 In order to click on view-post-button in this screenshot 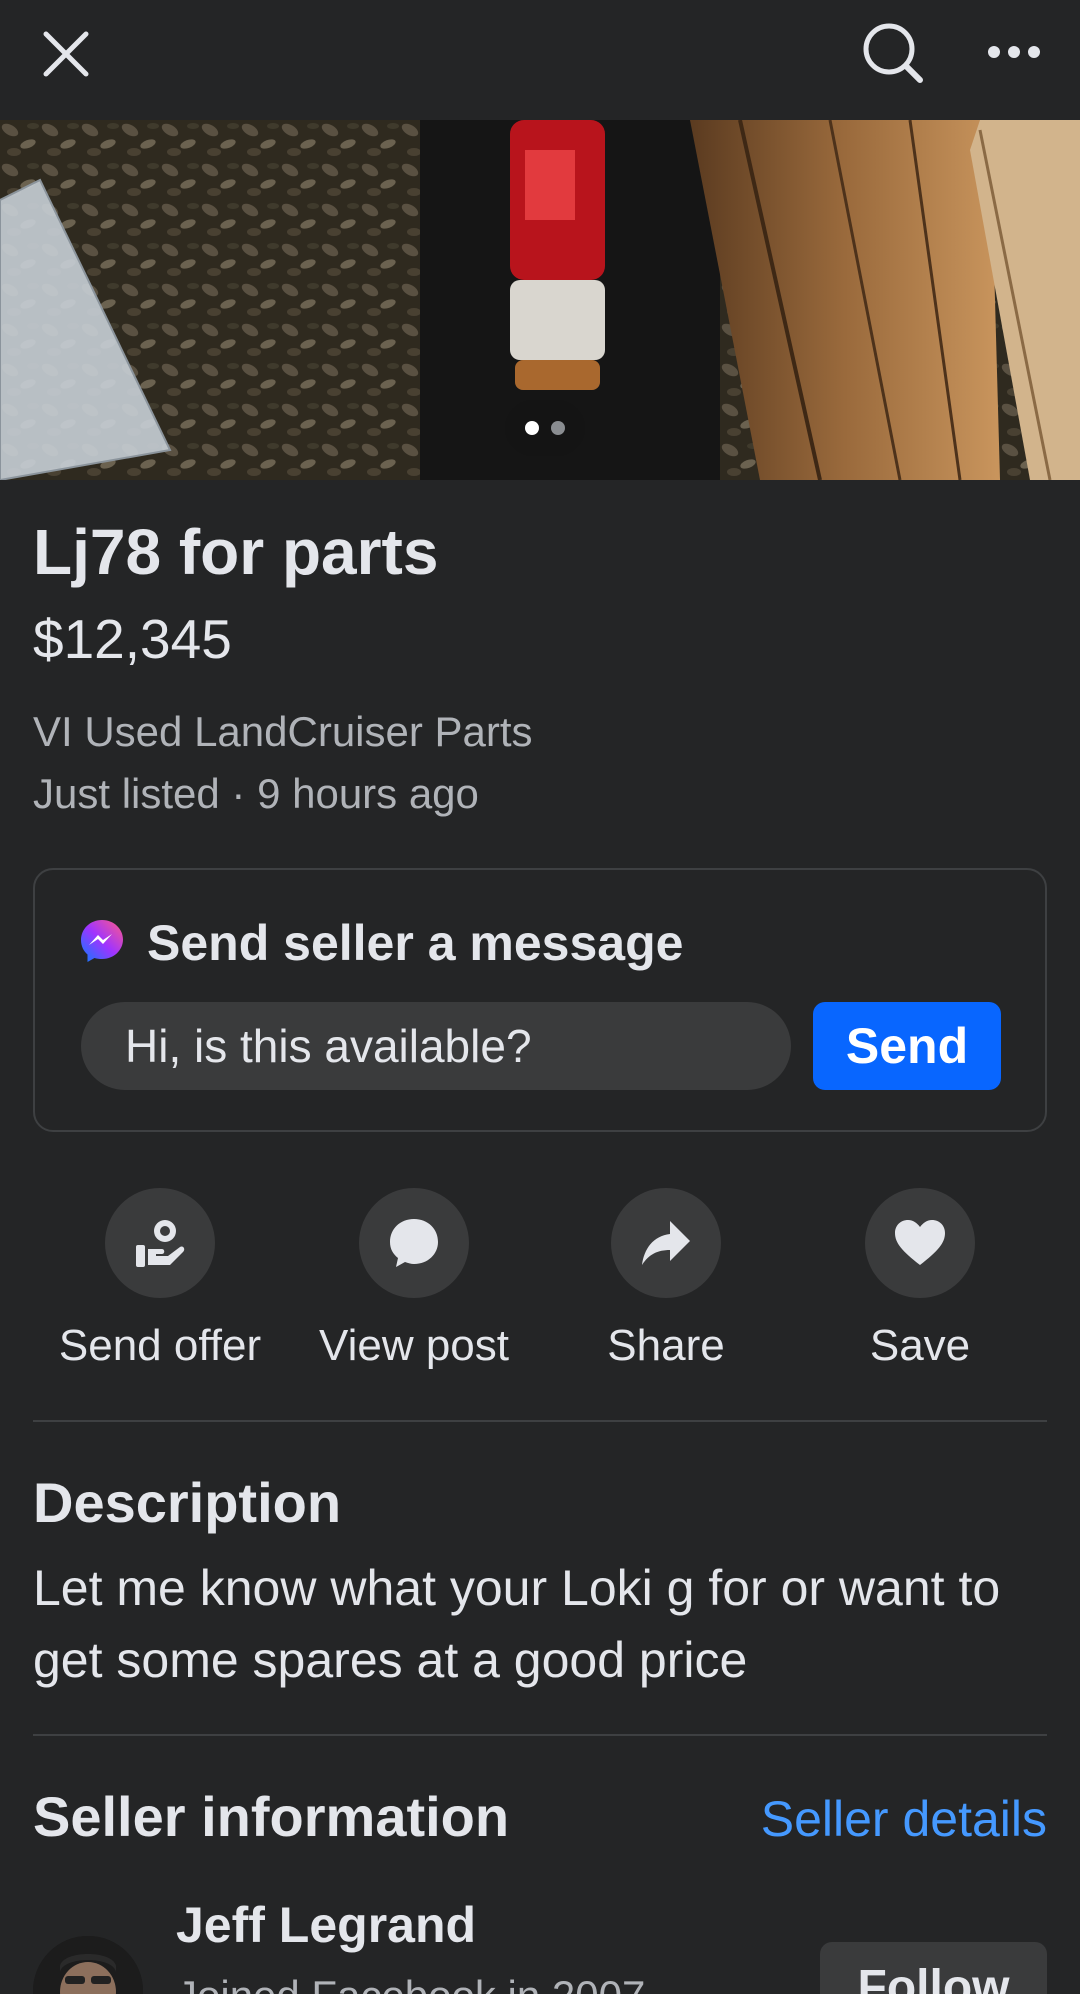, I will do `click(414, 1243)`.